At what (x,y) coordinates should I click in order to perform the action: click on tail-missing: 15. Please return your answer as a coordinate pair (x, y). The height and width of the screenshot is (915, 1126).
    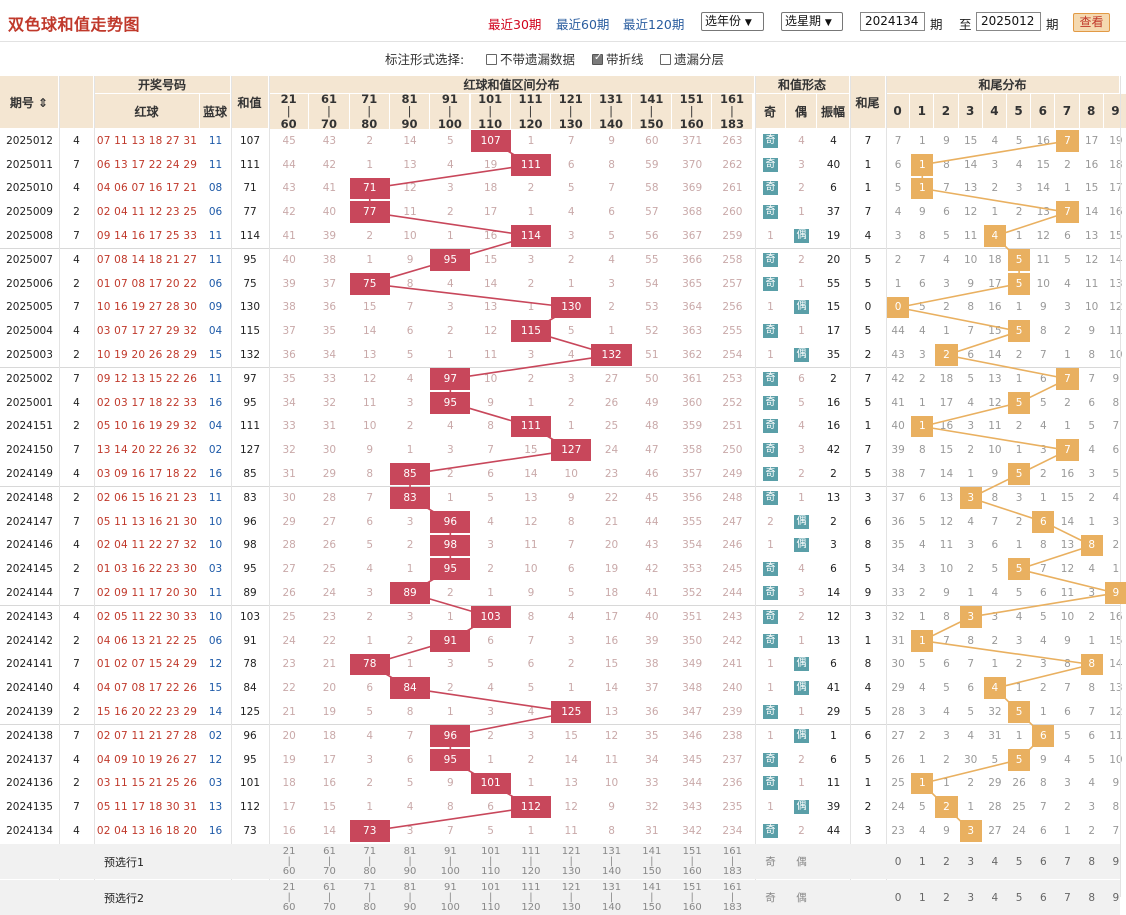
    Looking at the image, I should click on (1043, 164).